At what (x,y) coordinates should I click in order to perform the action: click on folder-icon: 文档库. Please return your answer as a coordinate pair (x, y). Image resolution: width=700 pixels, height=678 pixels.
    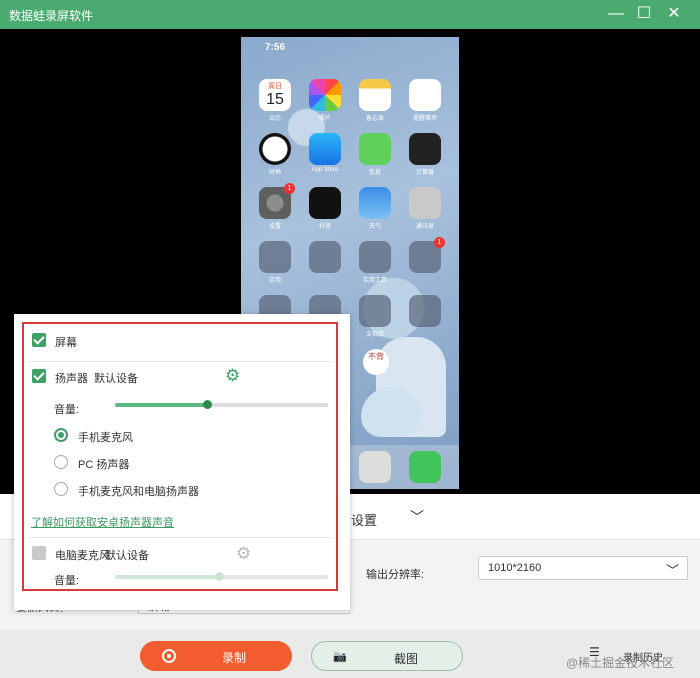
    Looking at the image, I should click on (375, 316).